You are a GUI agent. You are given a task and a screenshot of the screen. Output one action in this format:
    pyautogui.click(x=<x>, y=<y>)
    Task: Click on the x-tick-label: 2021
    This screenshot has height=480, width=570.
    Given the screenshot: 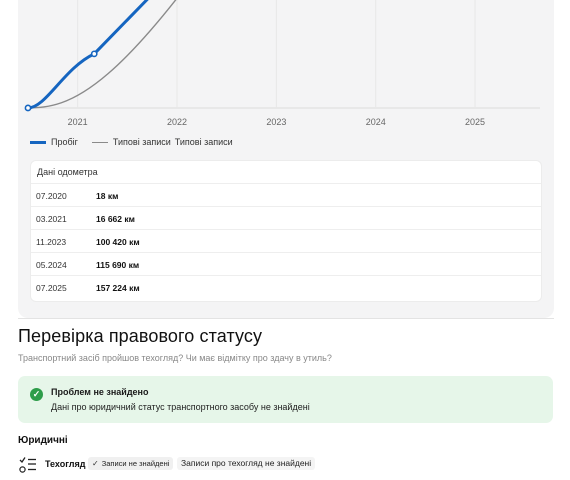 What is the action you would take?
    pyautogui.click(x=78, y=122)
    